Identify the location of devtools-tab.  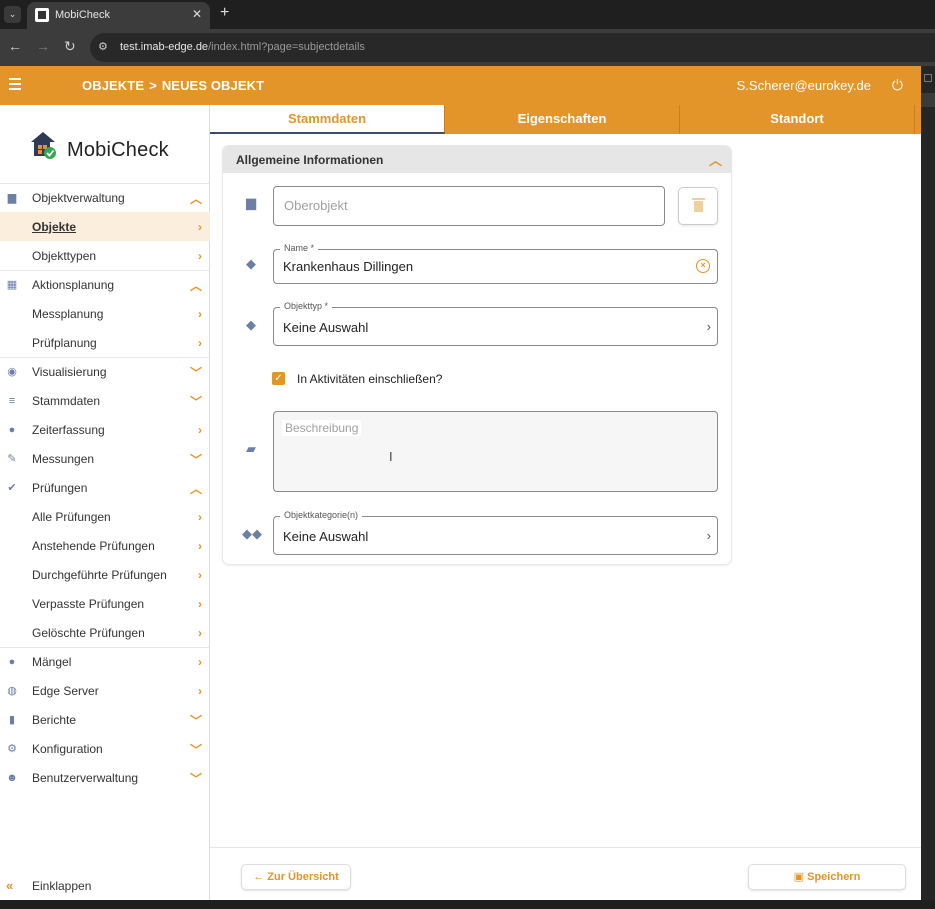
(928, 100).